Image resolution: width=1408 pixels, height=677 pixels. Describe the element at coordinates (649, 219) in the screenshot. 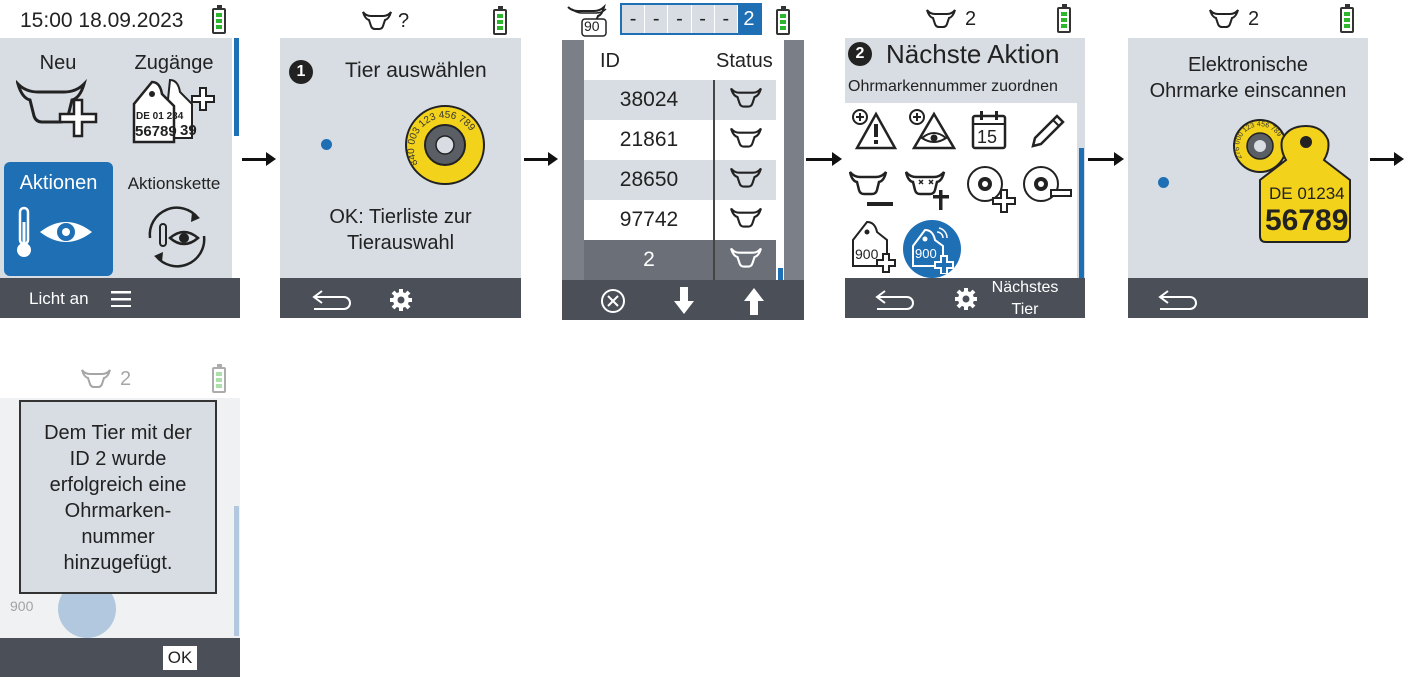

I see `row-id: 97742` at that location.